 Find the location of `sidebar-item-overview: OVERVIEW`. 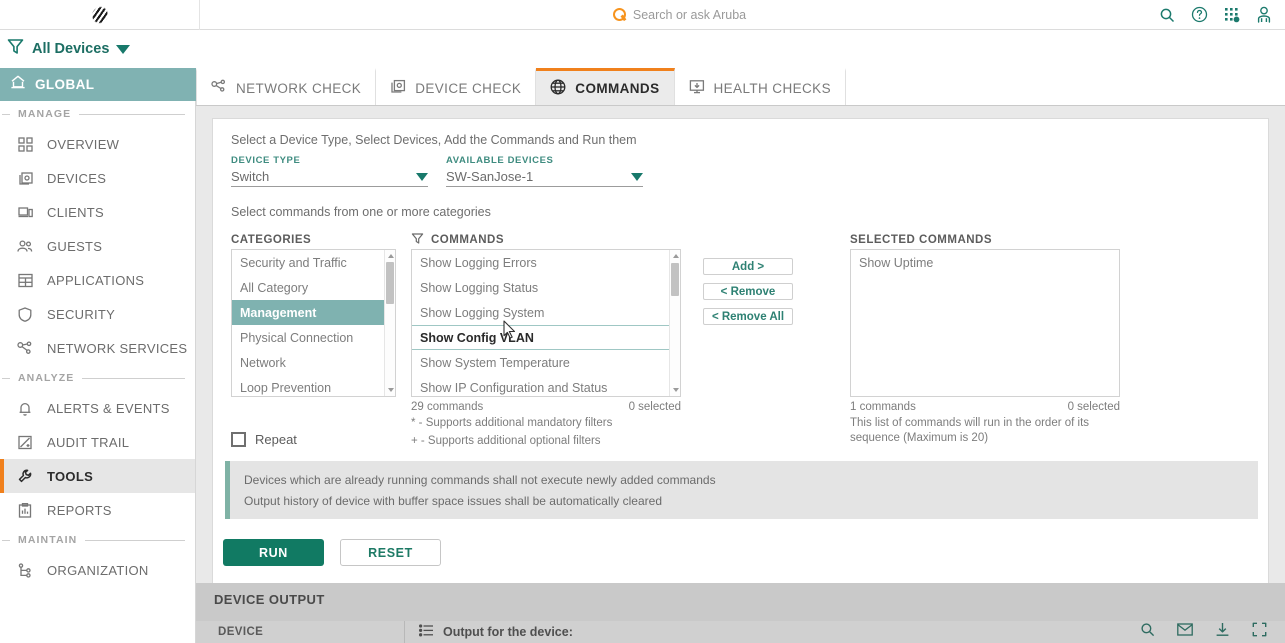

sidebar-item-overview: OVERVIEW is located at coordinates (97, 144).